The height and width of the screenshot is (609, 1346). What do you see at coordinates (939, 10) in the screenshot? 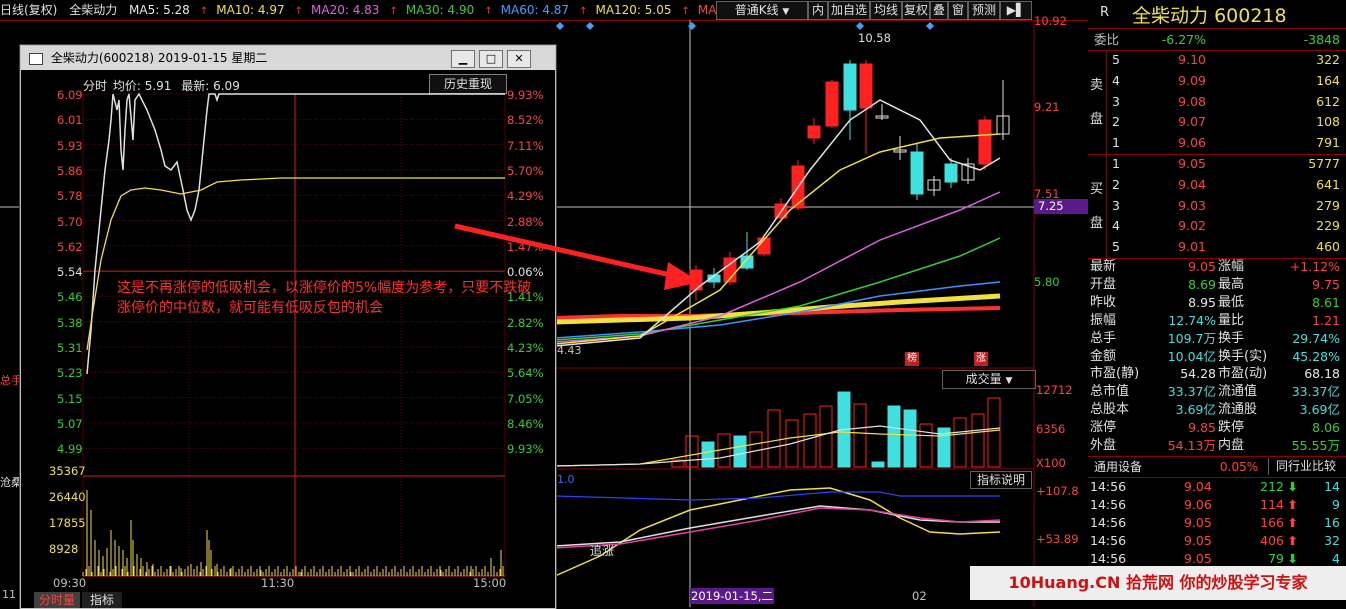
I see `toolbar-button: 叠` at bounding box center [939, 10].